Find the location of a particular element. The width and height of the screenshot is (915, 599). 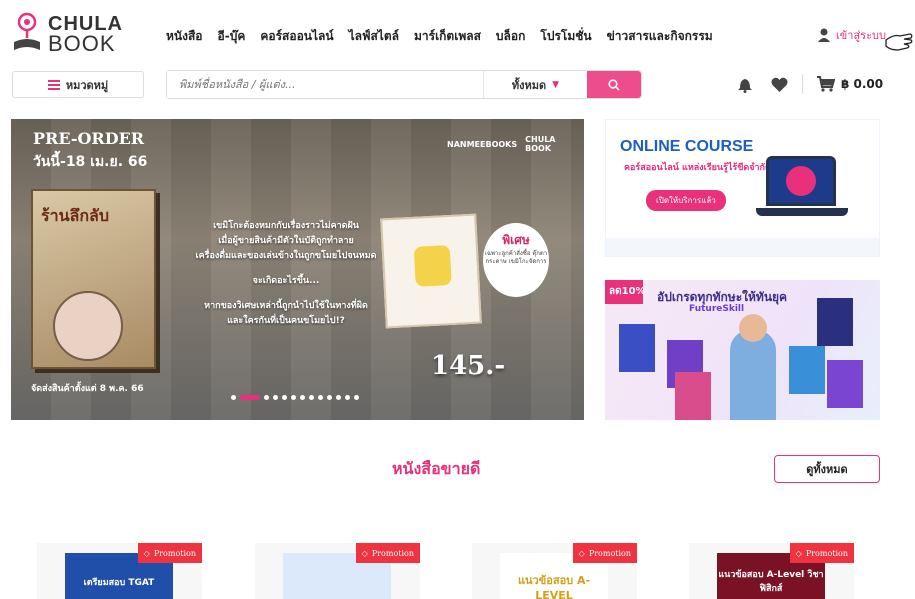

search-input is located at coordinates (325, 84).